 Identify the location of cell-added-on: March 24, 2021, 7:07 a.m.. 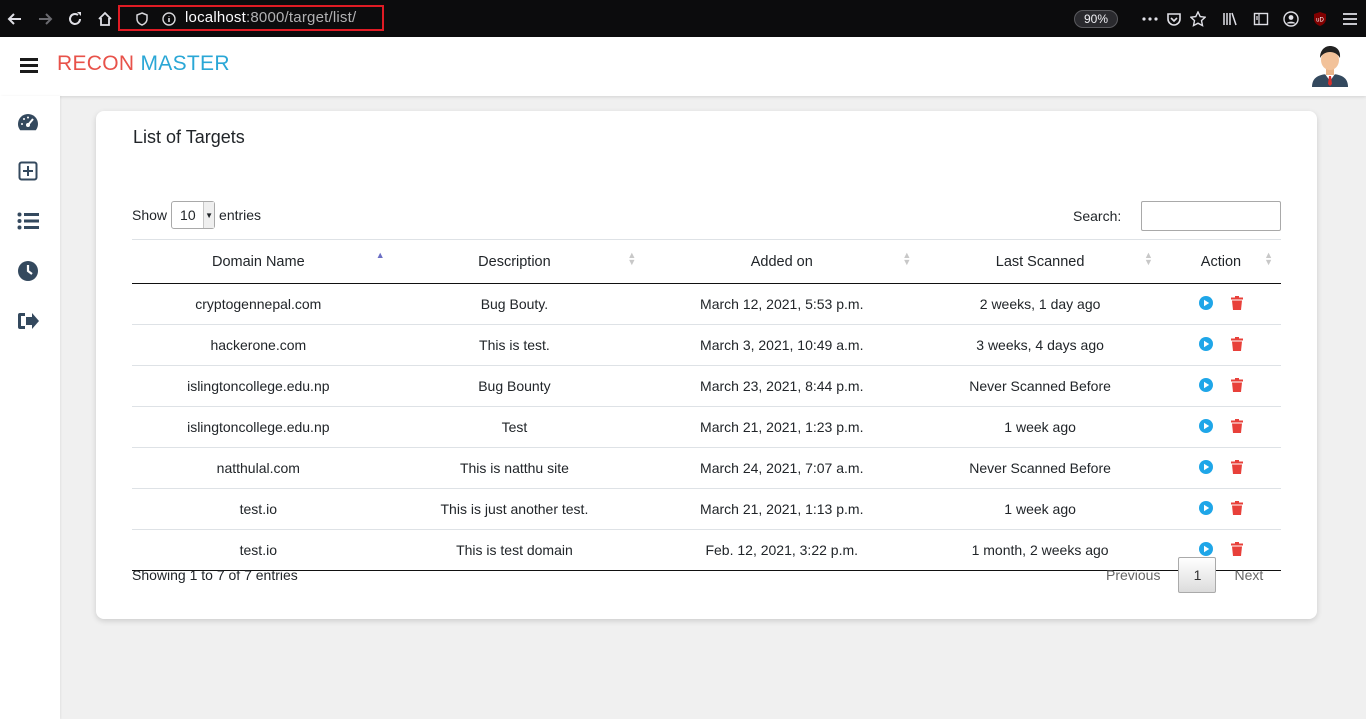
(782, 468).